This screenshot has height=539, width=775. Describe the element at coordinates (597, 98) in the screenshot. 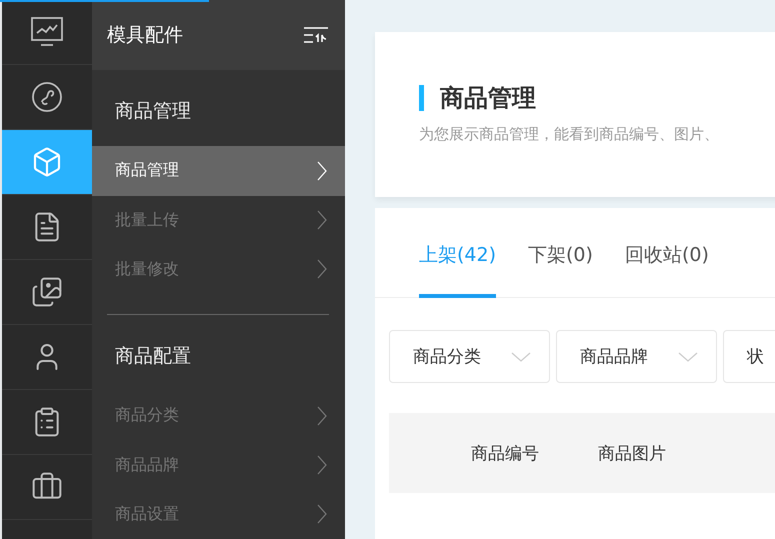

I see `page-title: 商品管理` at that location.